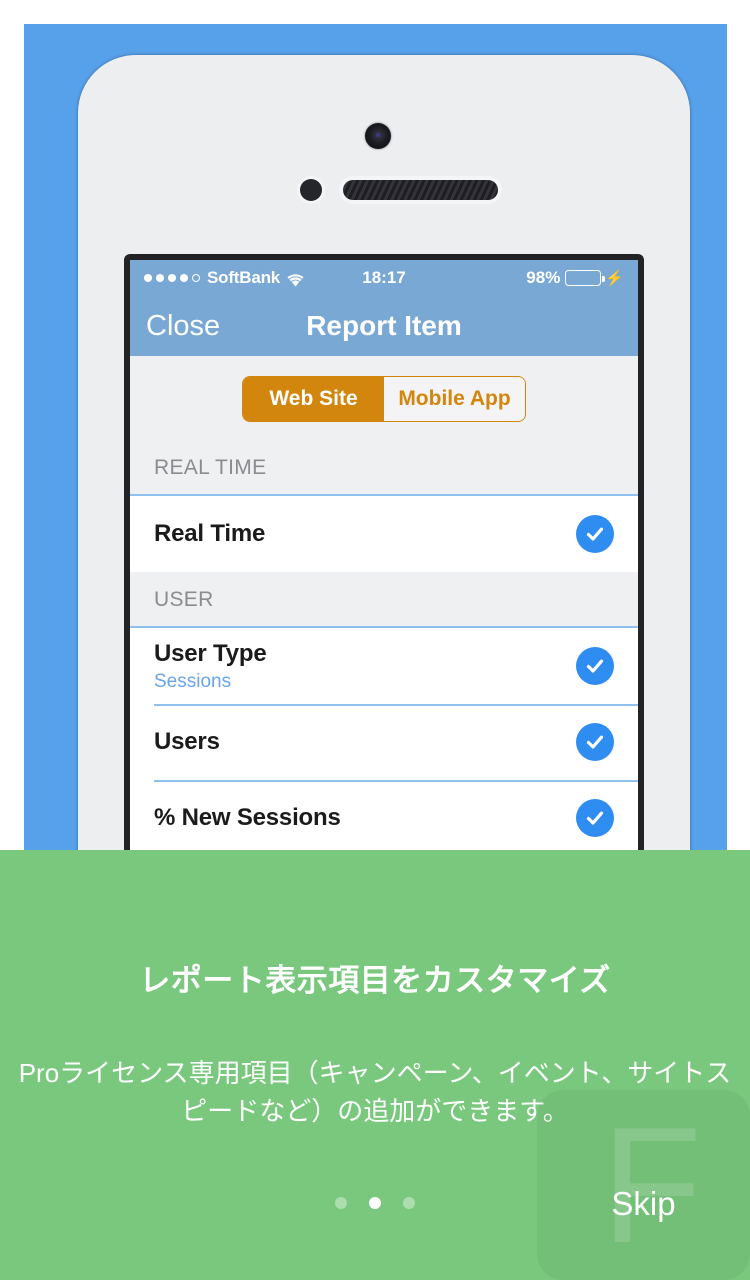 This screenshot has height=1280, width=750. What do you see at coordinates (247, 817) in the screenshot?
I see `row-title: % New Sessions` at bounding box center [247, 817].